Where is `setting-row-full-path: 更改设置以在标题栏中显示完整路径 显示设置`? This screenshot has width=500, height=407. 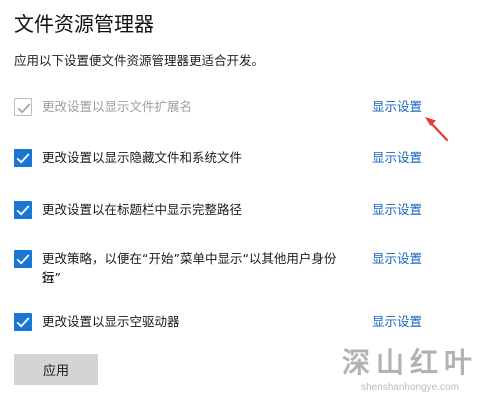 setting-row-full-path: 更改设置以在标题栏中显示完整路径 显示设置 is located at coordinates (234, 210).